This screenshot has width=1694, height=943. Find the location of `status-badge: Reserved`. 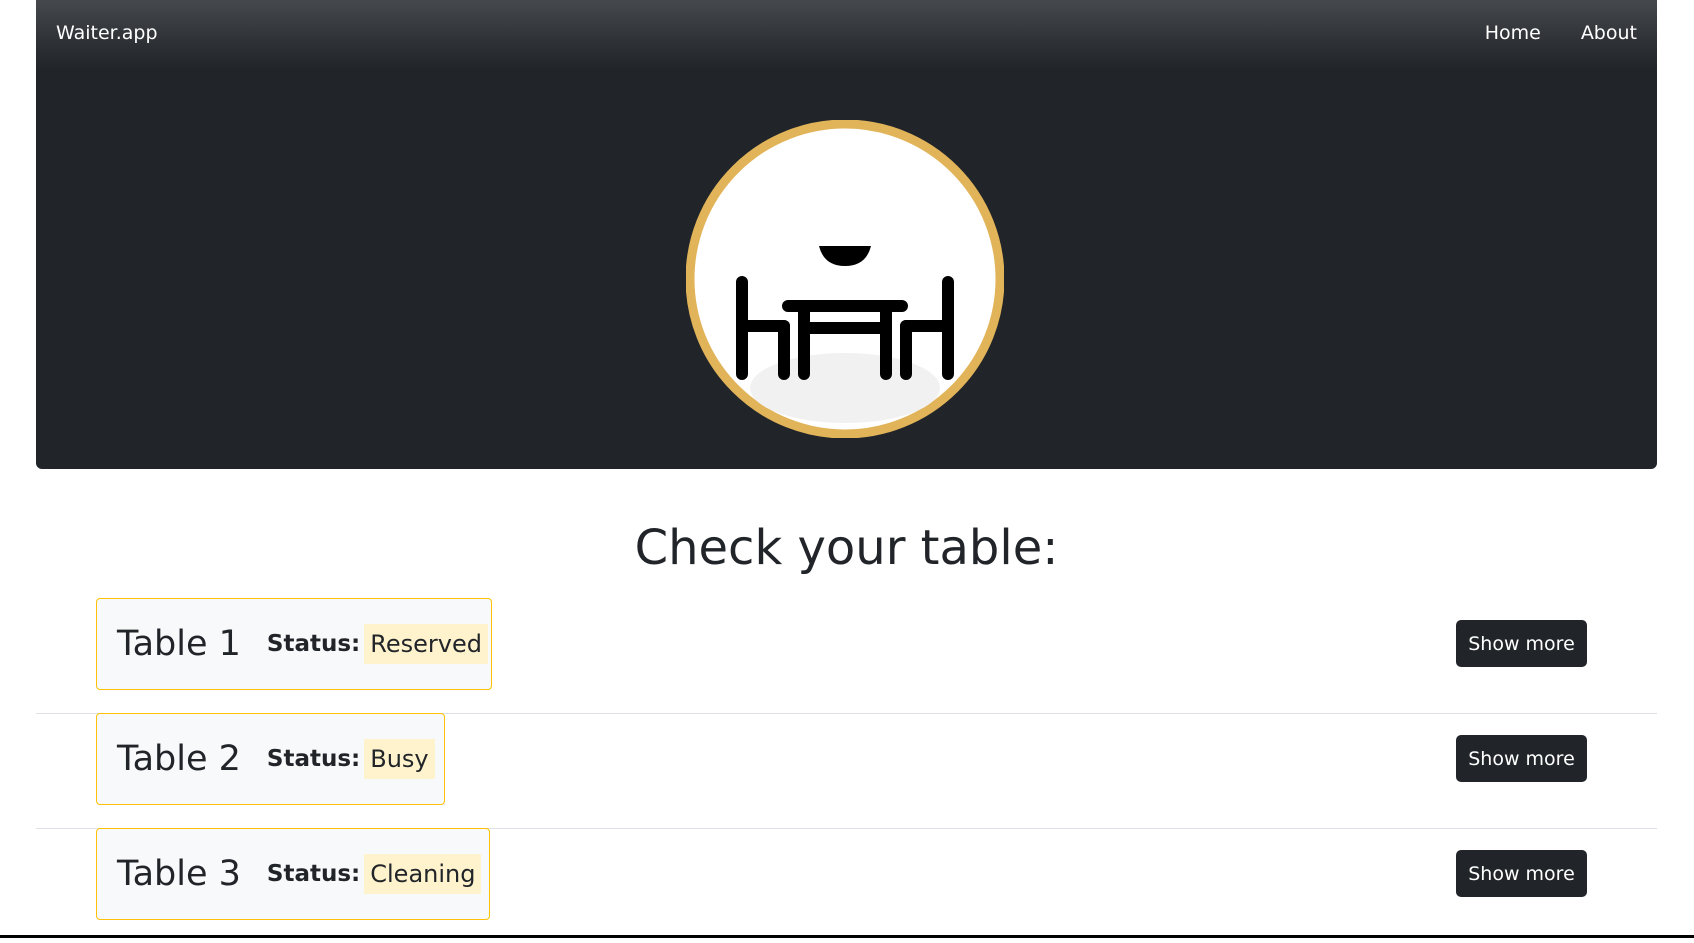

status-badge: Reserved is located at coordinates (426, 644).